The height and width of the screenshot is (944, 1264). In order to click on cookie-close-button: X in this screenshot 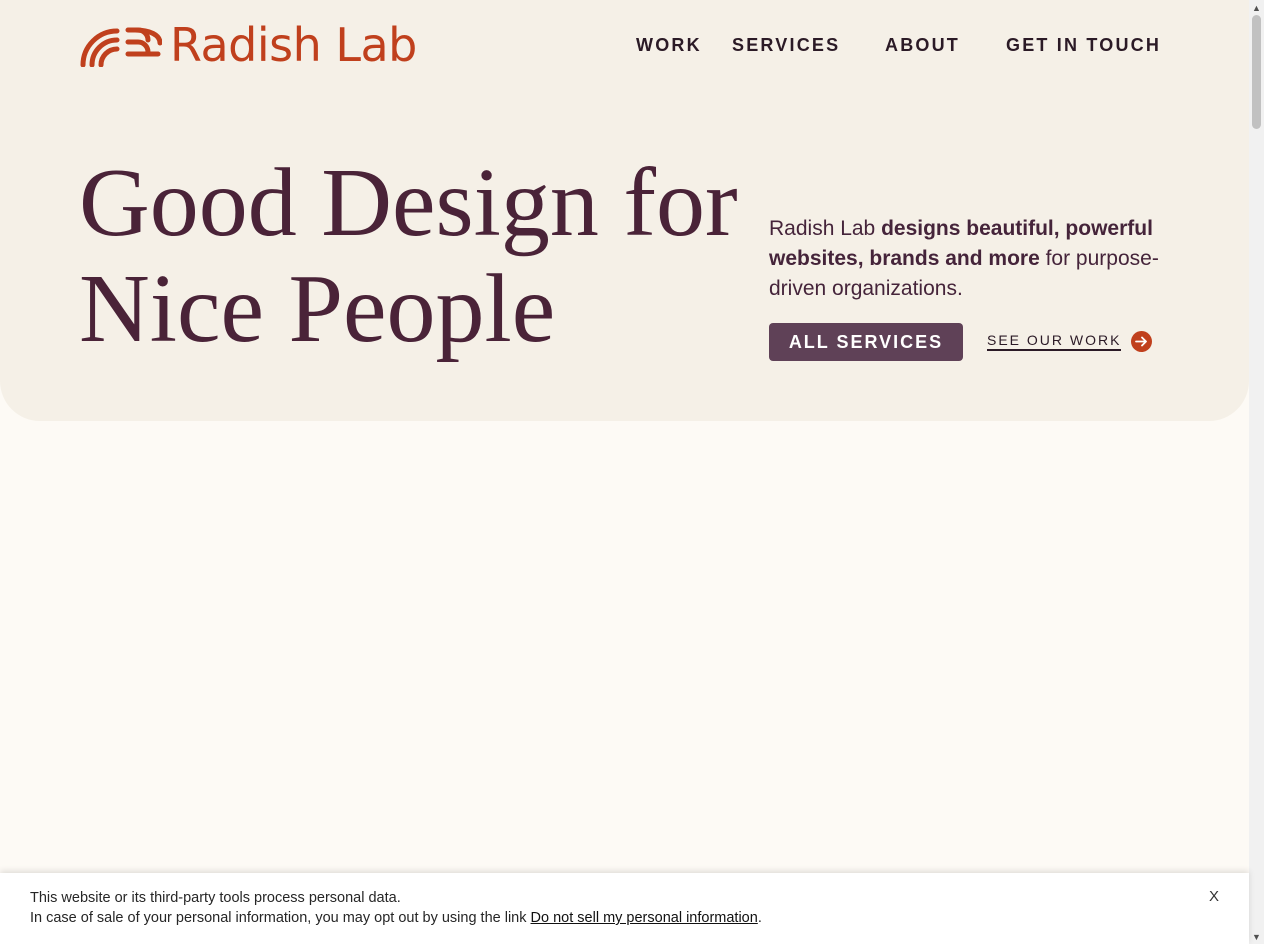, I will do `click(1214, 896)`.